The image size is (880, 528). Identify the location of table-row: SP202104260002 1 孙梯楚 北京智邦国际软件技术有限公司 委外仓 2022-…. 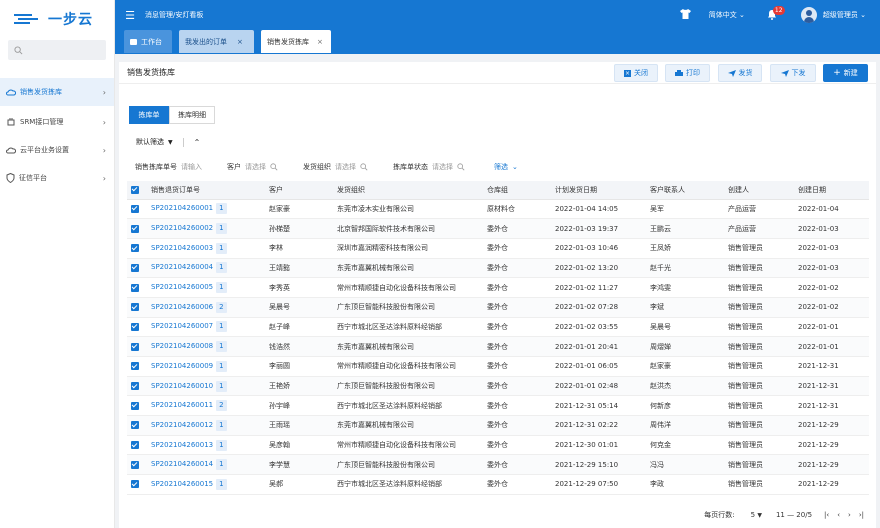
(498, 228).